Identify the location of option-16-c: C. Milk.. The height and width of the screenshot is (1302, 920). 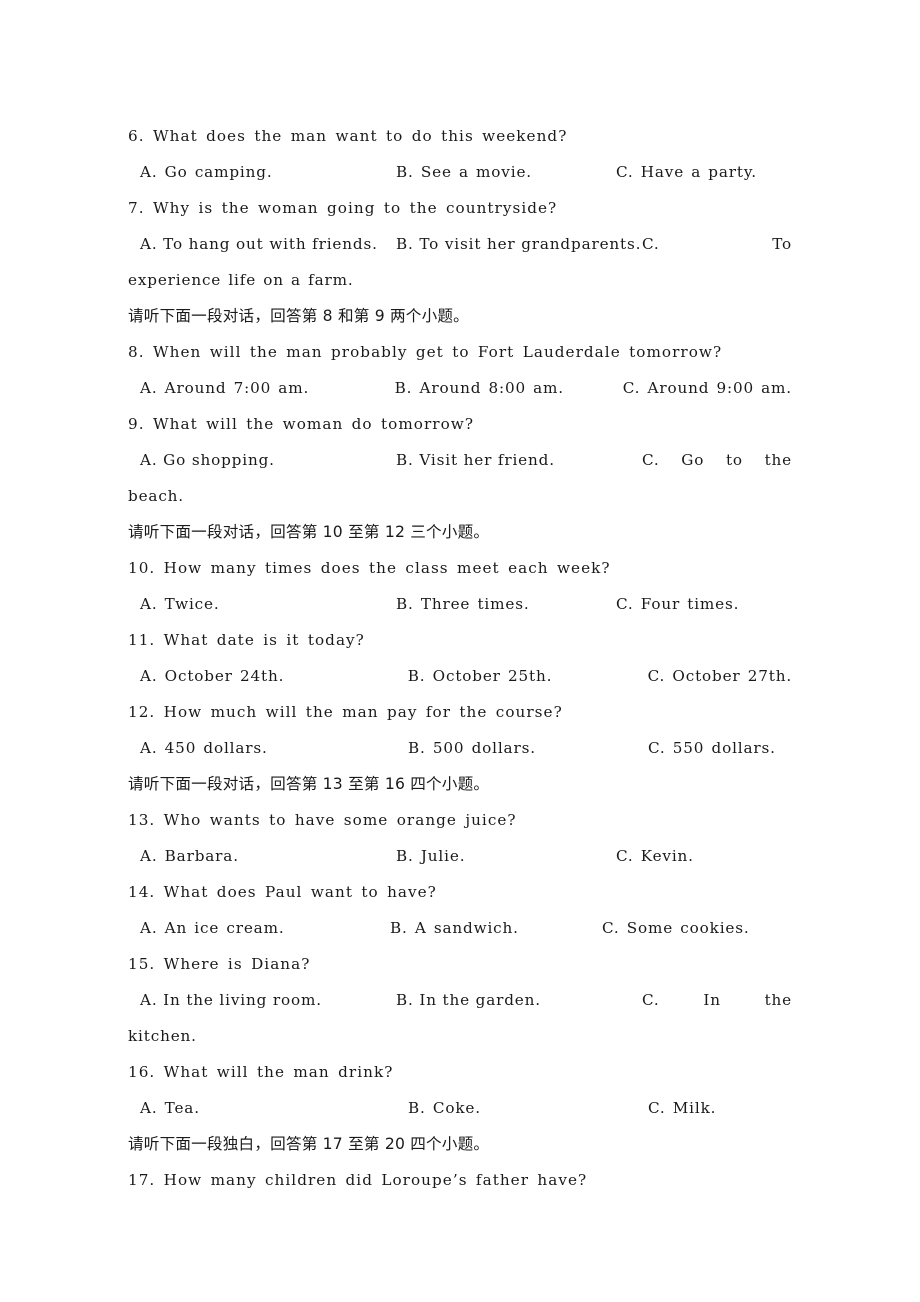
(682, 1108).